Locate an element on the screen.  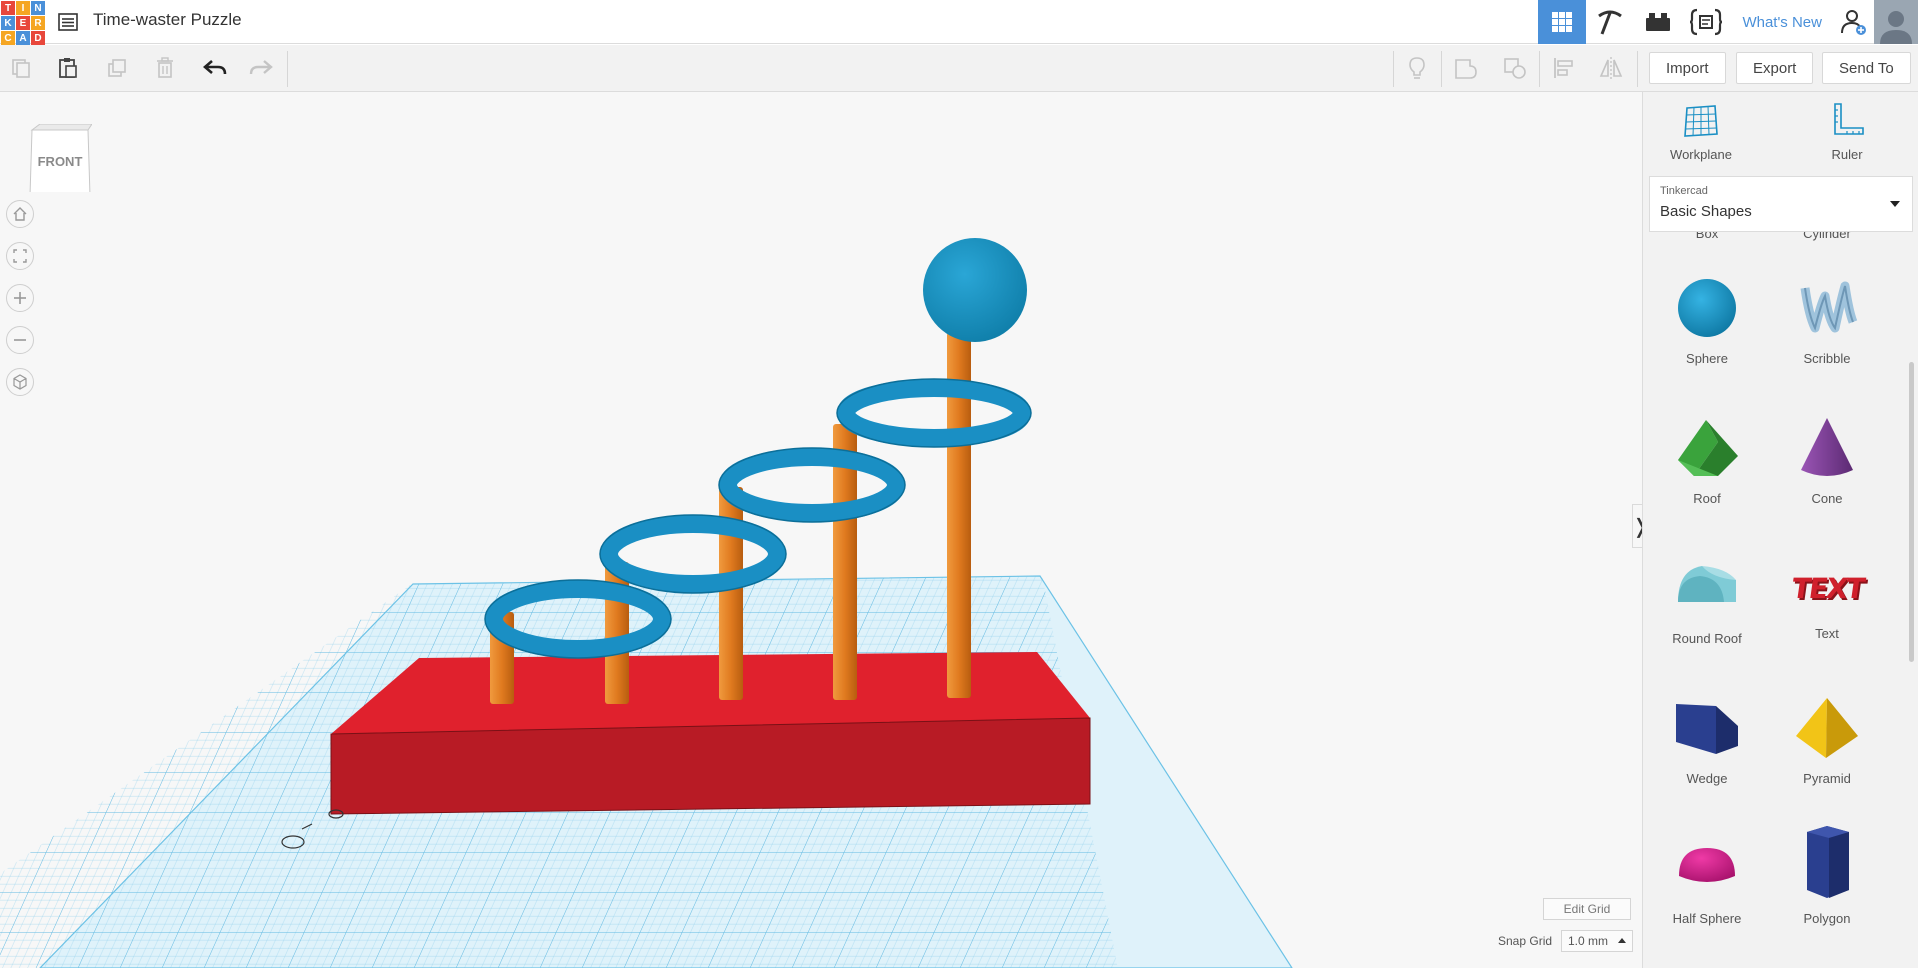
home-view-button is located at coordinates (20, 214).